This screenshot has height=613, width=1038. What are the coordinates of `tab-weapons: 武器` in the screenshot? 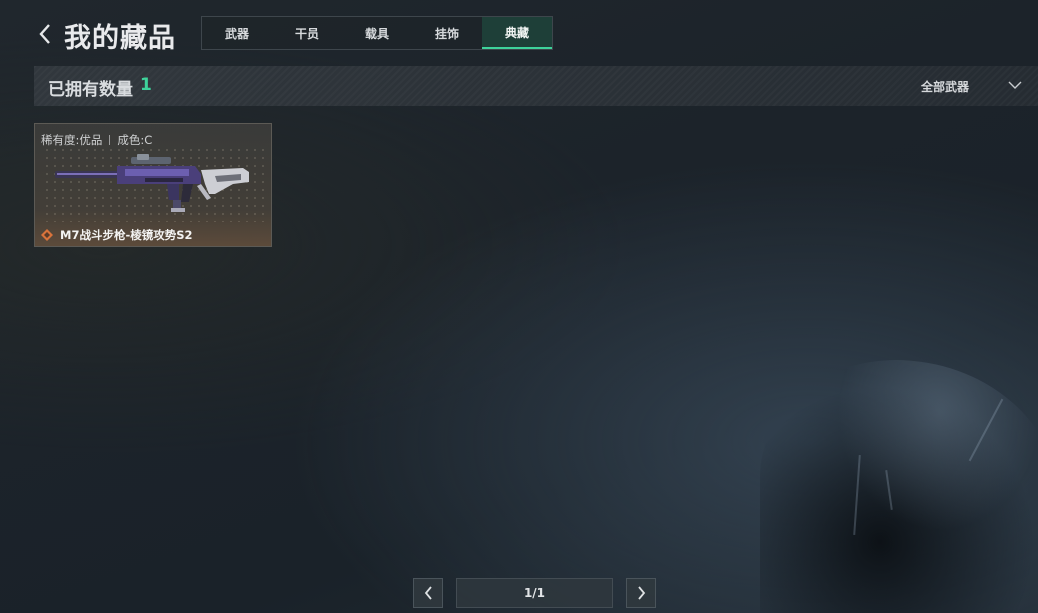 It's located at (237, 33).